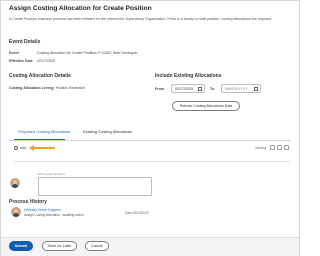 The height and width of the screenshot is (256, 320). I want to click on chip-remove-icon, so click(52, 88).